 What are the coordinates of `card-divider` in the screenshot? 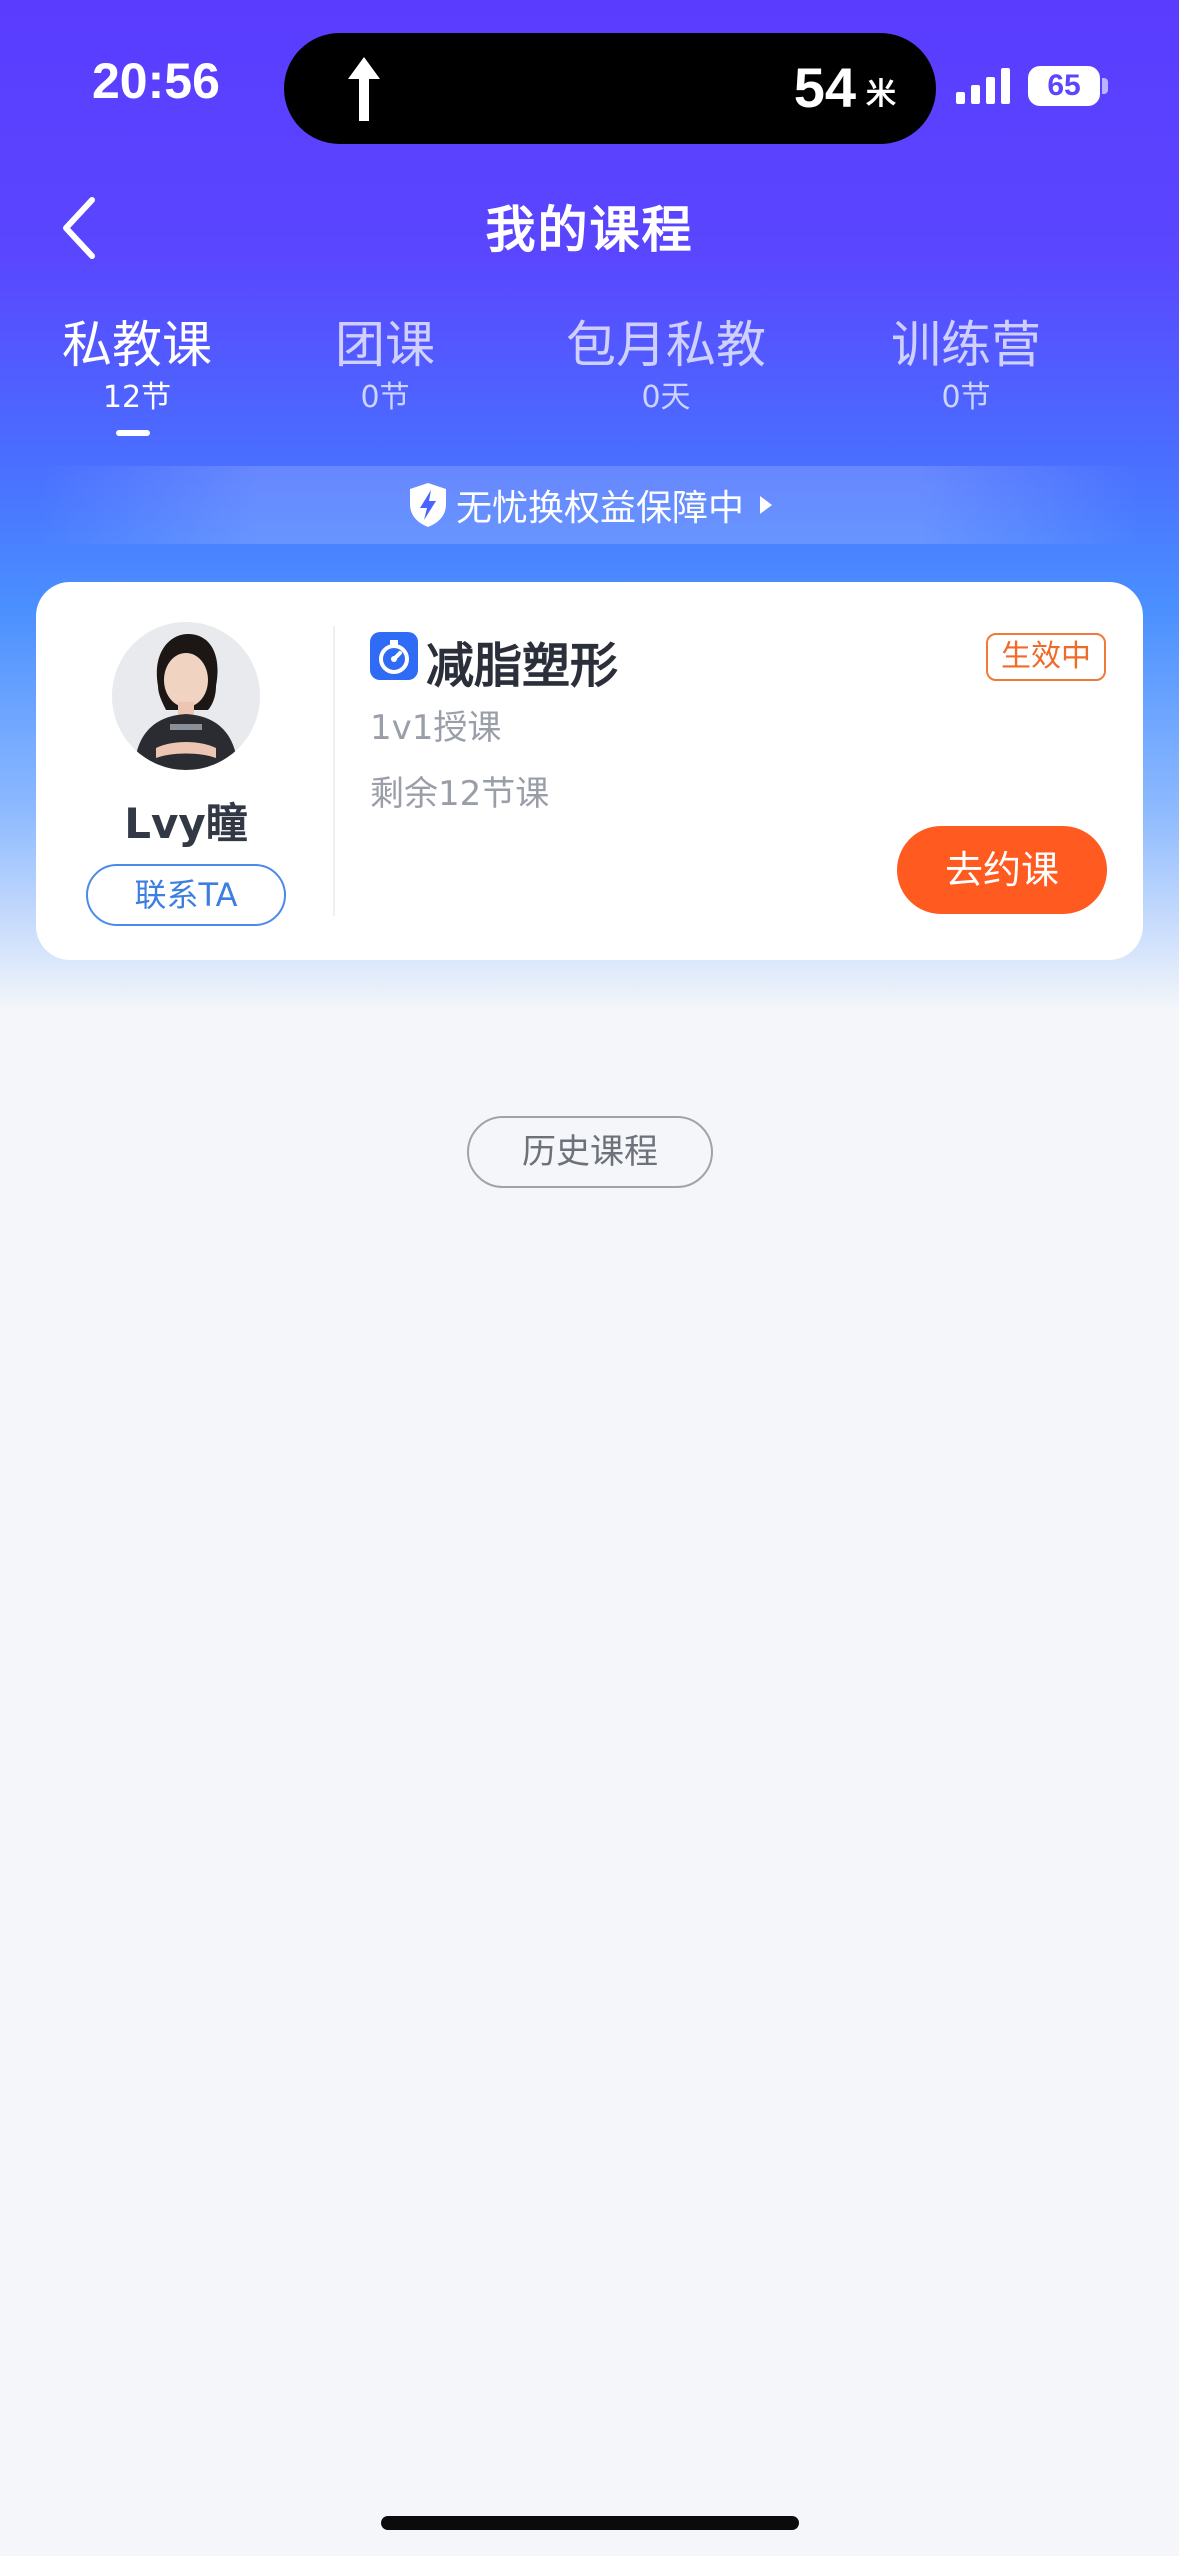 It's located at (334, 771).